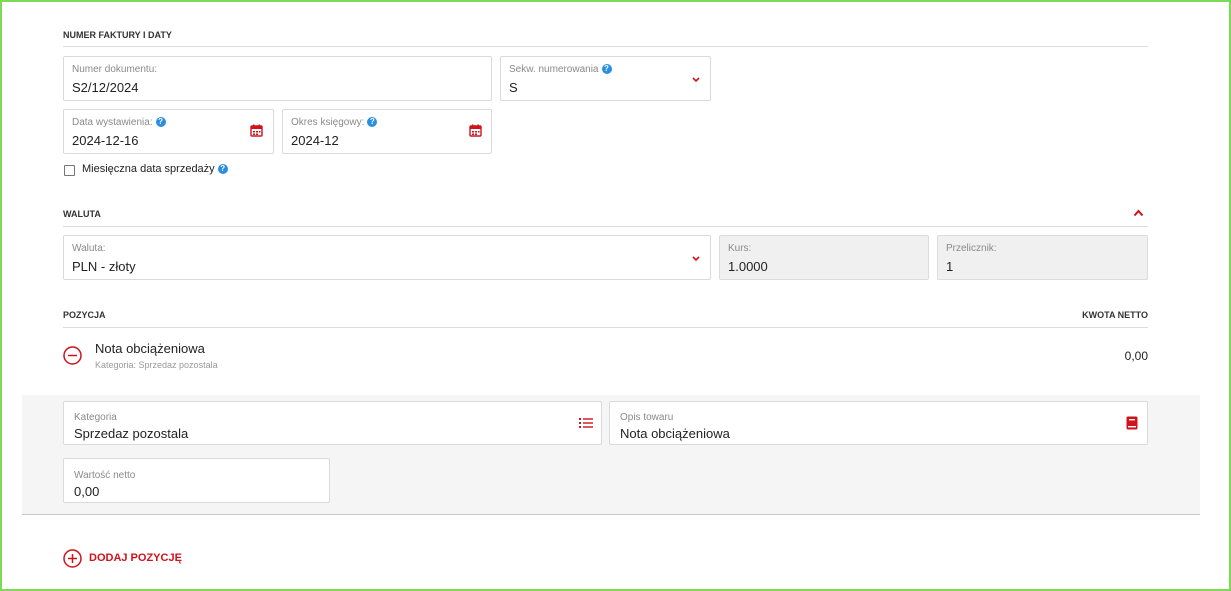  What do you see at coordinates (950, 266) in the screenshot?
I see `converter-value: 1` at bounding box center [950, 266].